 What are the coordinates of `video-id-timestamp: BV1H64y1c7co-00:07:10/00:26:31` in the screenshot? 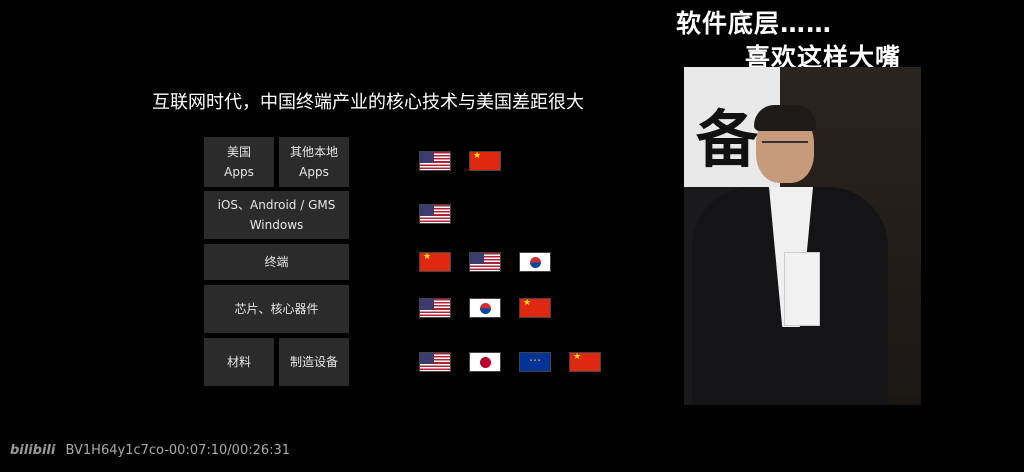 It's located at (178, 450).